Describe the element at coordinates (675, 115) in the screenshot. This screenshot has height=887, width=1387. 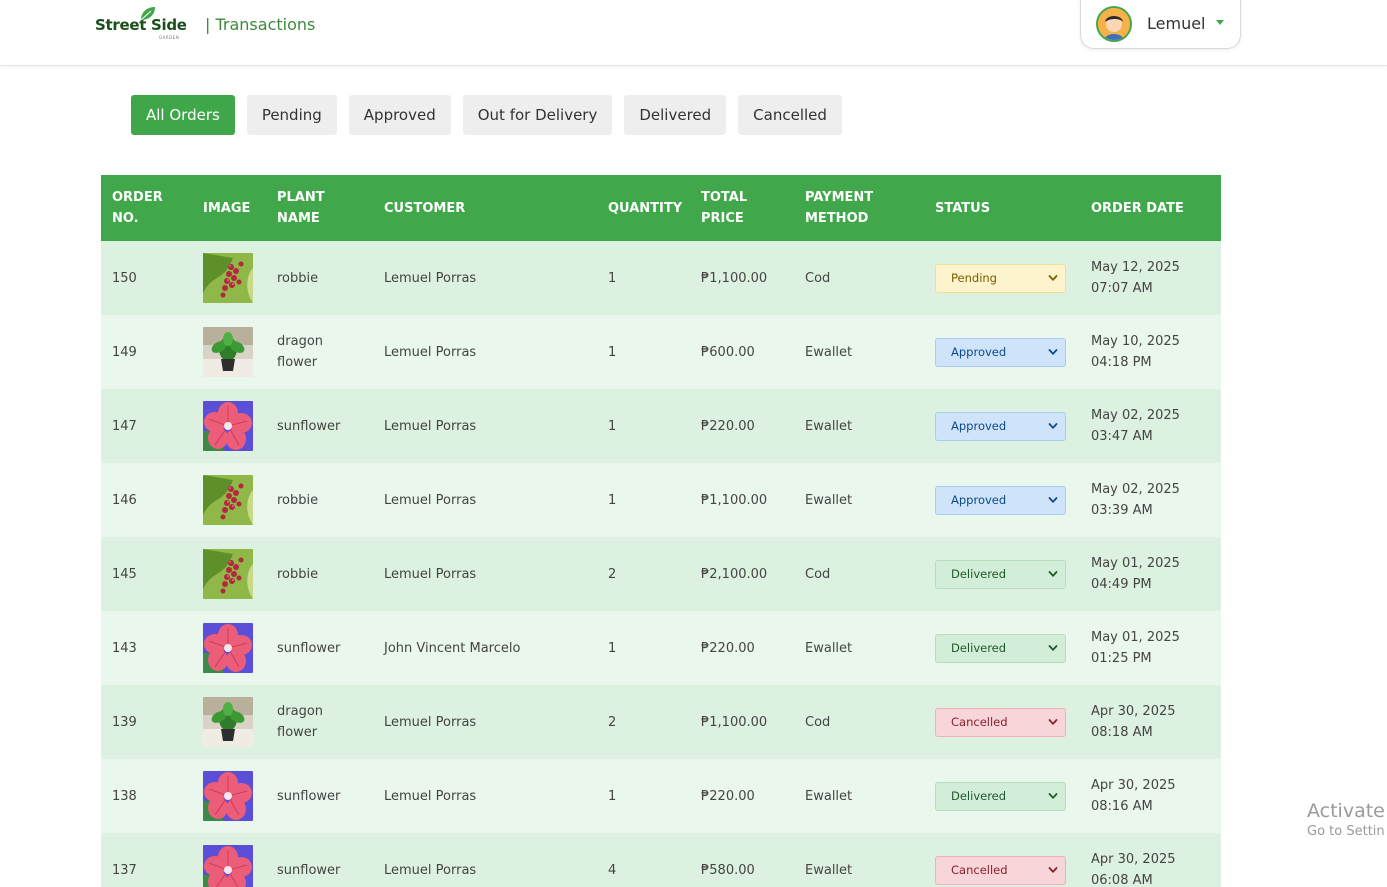
I see `tab-delivered: Delivered` at that location.